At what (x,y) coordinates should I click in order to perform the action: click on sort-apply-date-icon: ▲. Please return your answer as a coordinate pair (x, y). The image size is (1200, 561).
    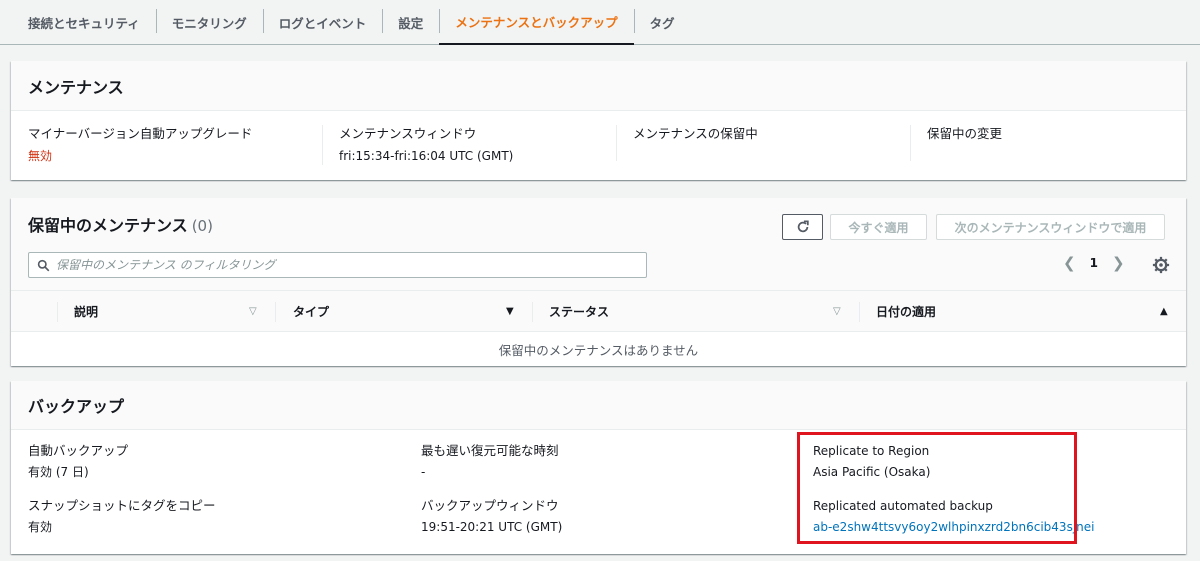
    Looking at the image, I should click on (1164, 311).